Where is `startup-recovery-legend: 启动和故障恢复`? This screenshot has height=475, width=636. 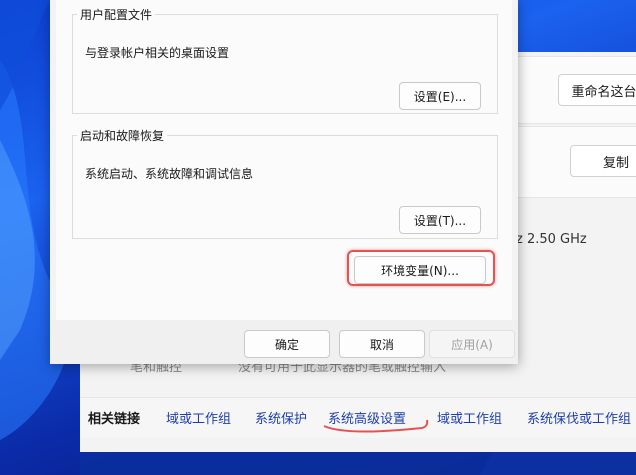
startup-recovery-legend: 启动和故障恢复 is located at coordinates (122, 136).